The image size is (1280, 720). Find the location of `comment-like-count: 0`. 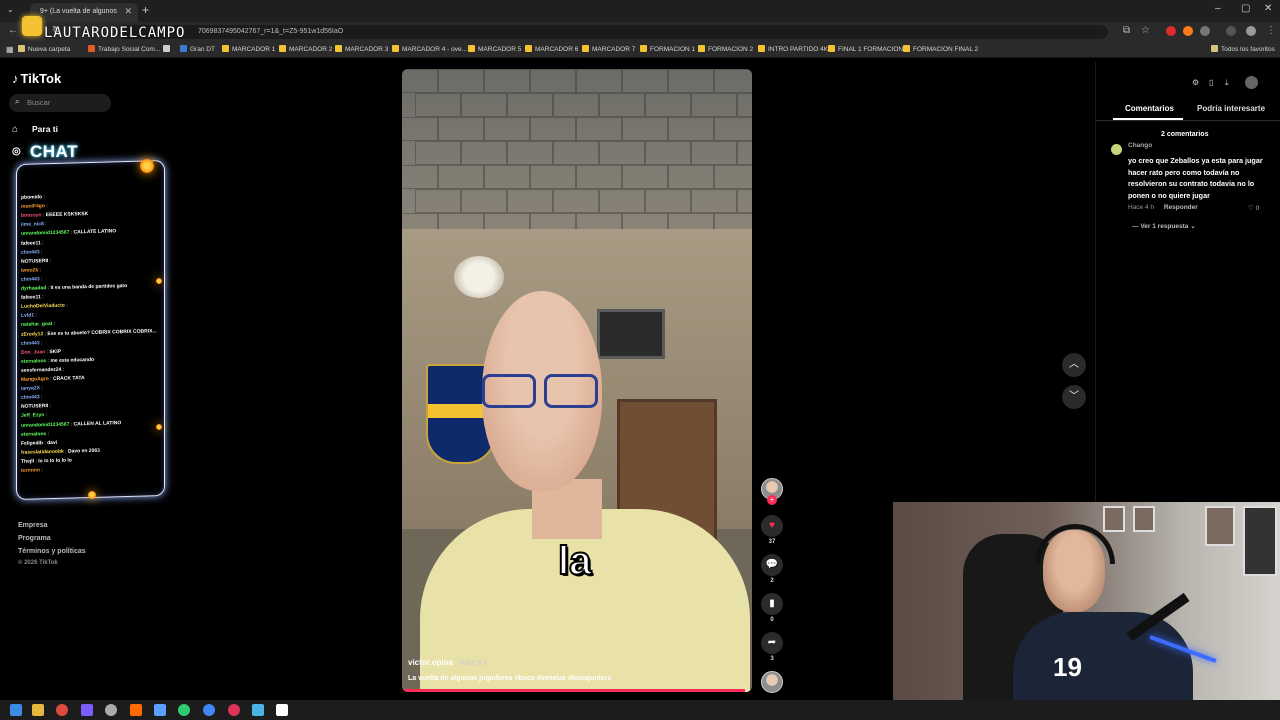

comment-like-count: 0 is located at coordinates (1257, 208).